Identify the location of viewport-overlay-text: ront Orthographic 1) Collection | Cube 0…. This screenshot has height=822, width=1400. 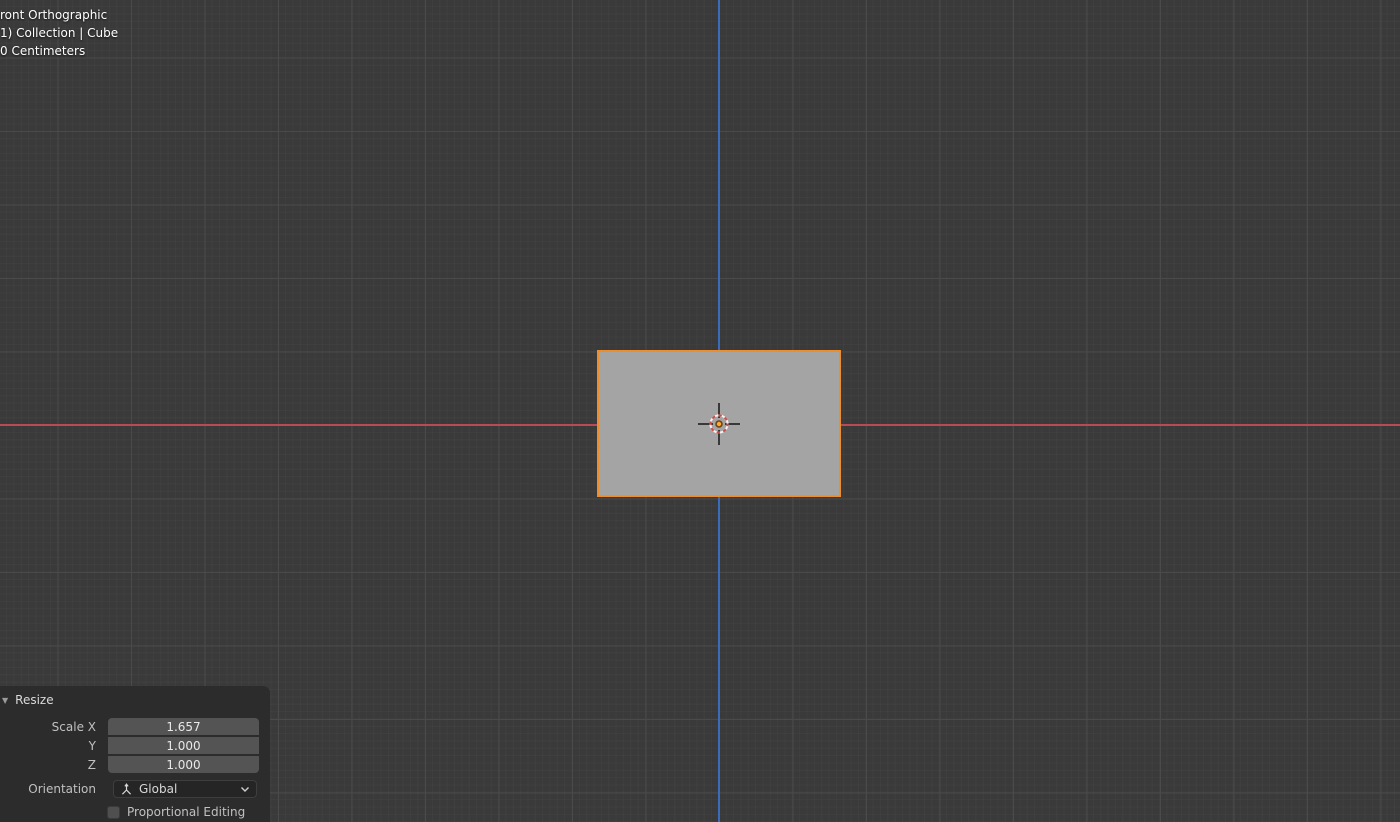
(59, 33).